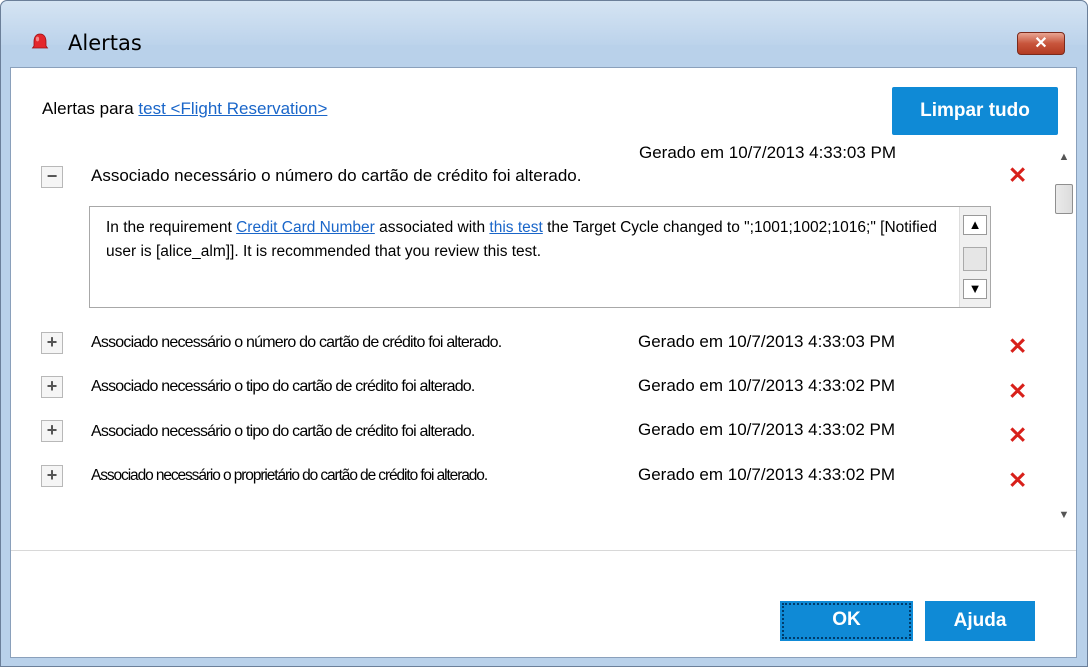 This screenshot has width=1088, height=667. What do you see at coordinates (52, 177) in the screenshot?
I see `collapse-toggle: −` at bounding box center [52, 177].